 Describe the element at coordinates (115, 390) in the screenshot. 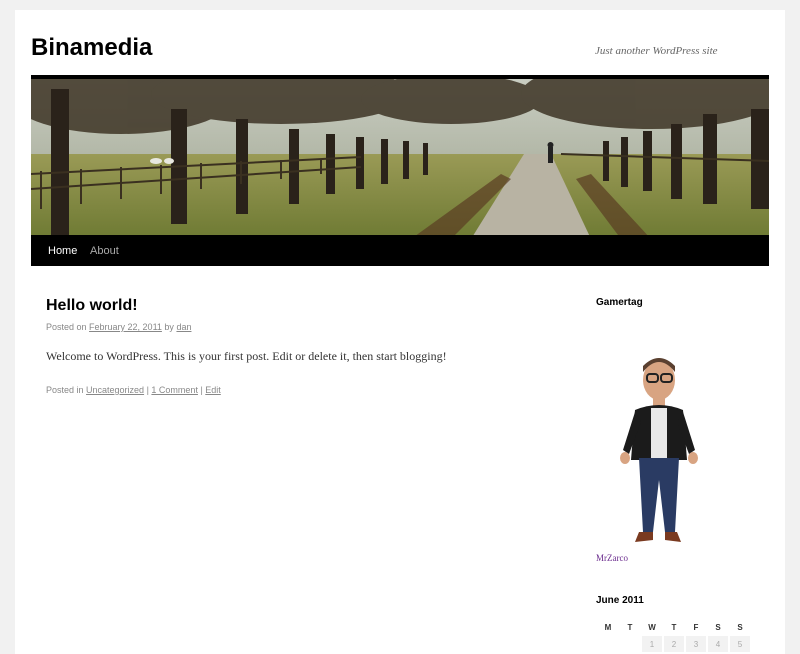

I see `category-link: Uncategorized` at that location.